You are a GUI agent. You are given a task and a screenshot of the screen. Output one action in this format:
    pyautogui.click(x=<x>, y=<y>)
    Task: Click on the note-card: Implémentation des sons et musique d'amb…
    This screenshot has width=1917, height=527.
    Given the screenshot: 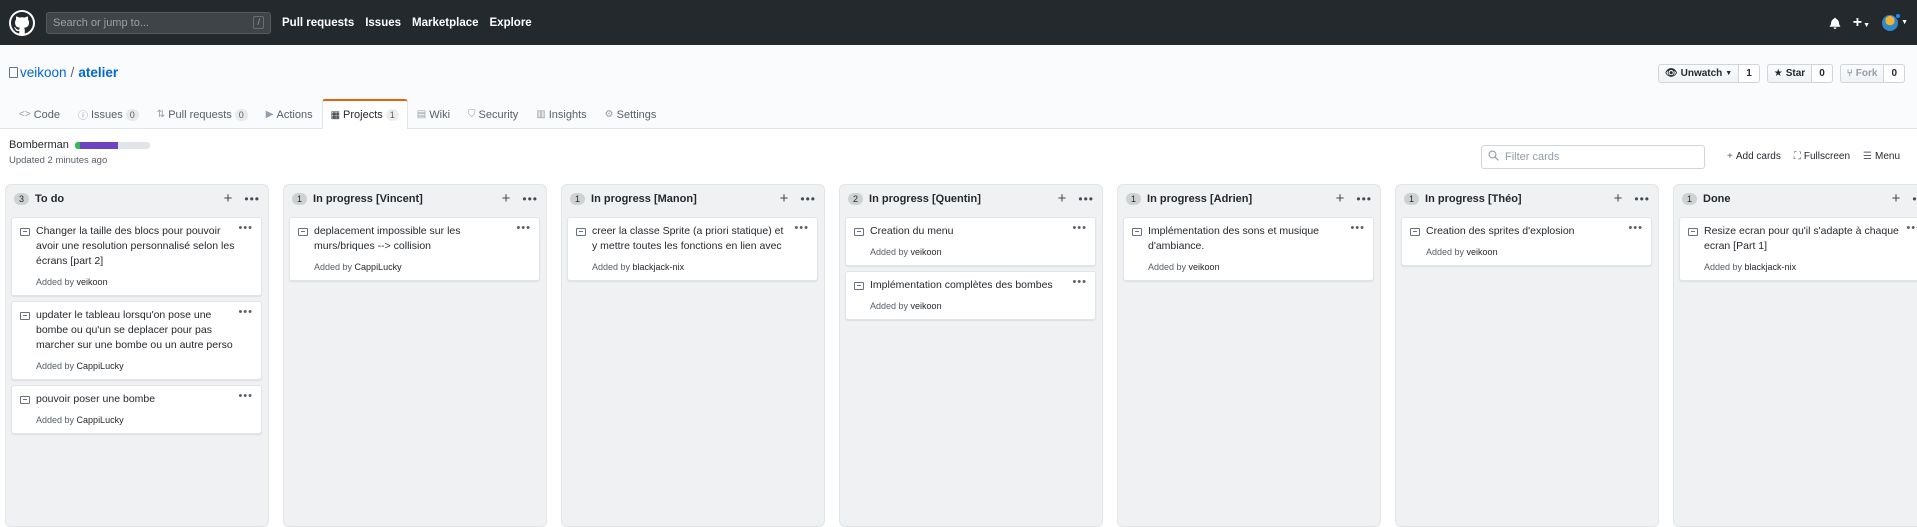 What is the action you would take?
    pyautogui.click(x=1248, y=249)
    